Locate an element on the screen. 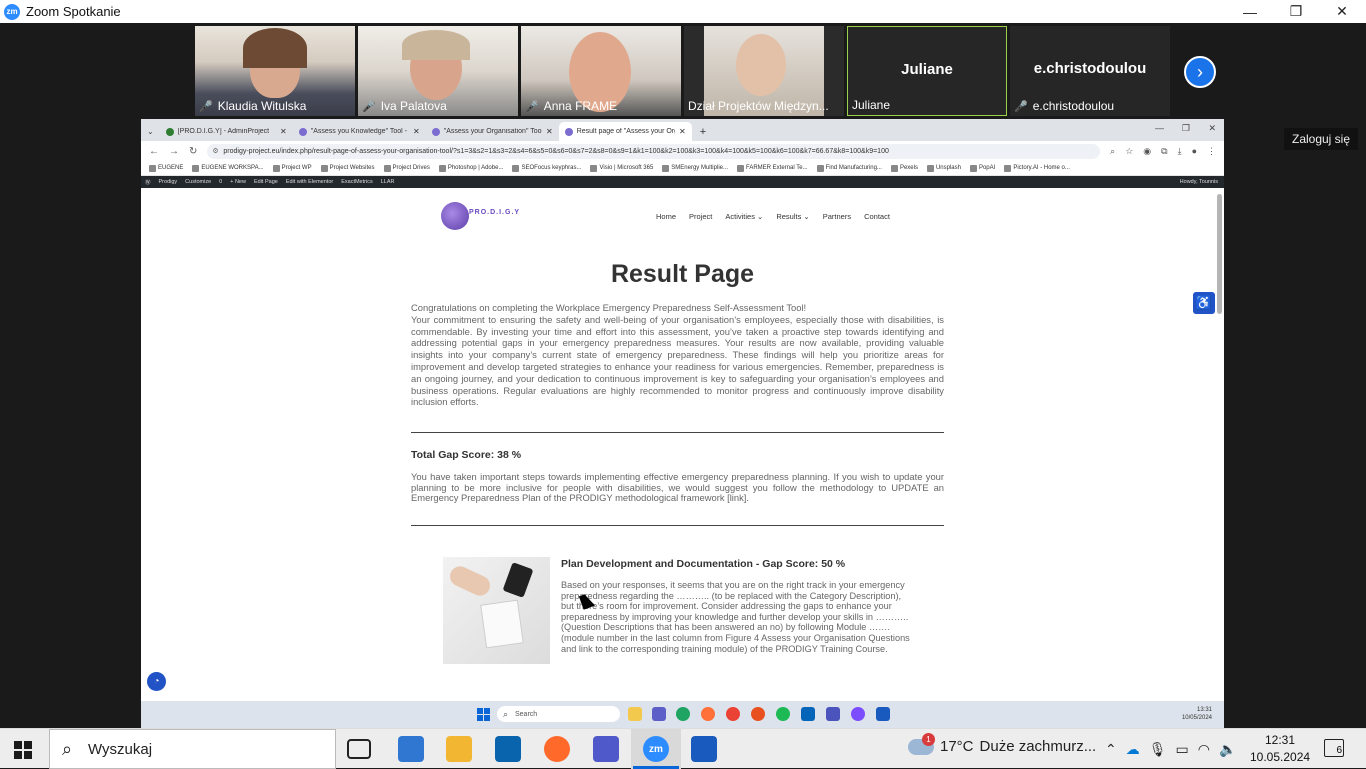 The image size is (1366, 769). participant-tile: 🎤 Klaudia Witulska is located at coordinates (275, 71).